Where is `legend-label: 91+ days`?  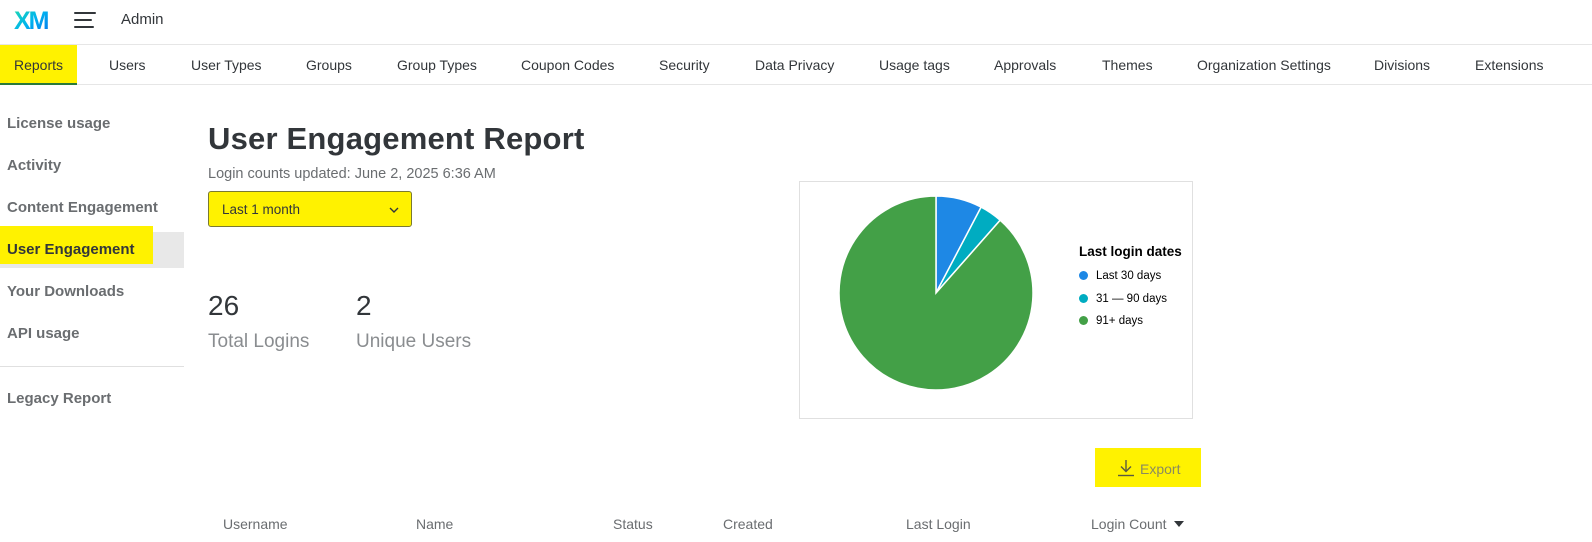
legend-label: 91+ days is located at coordinates (1119, 321).